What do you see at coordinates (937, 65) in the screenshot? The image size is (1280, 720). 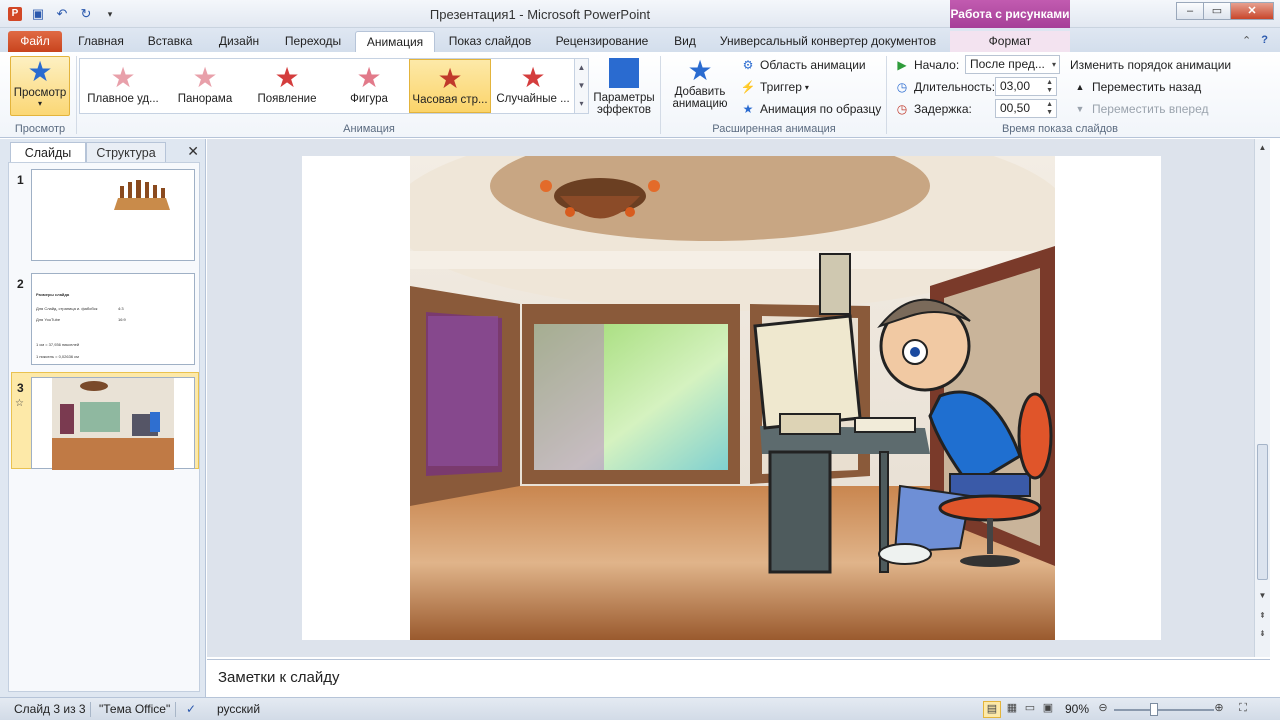 I see `start-label: Начало:` at bounding box center [937, 65].